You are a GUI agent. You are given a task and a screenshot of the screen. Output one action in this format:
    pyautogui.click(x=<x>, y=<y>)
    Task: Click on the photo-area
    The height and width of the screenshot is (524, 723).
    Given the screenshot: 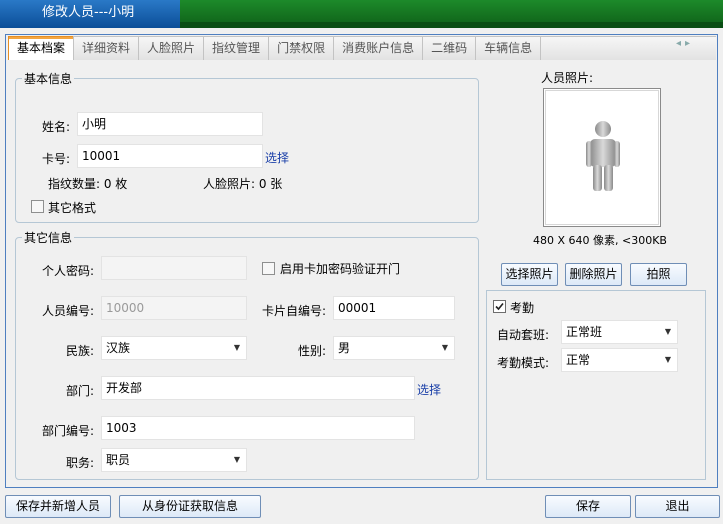 What is the action you would take?
    pyautogui.click(x=602, y=157)
    